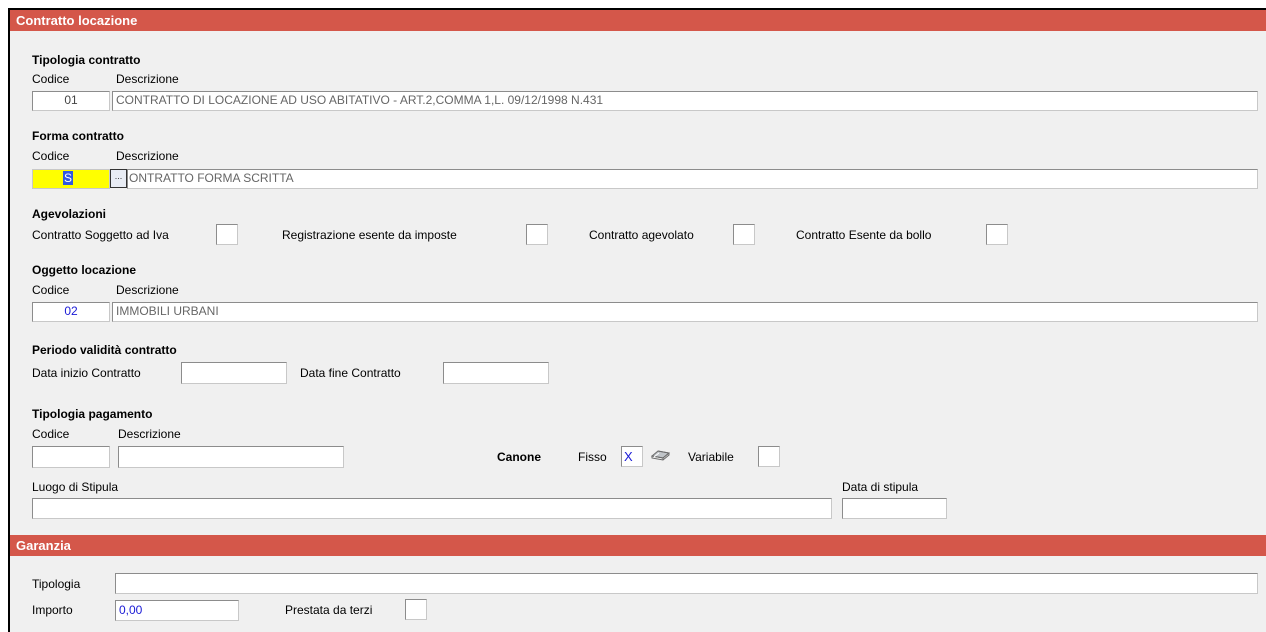 The width and height of the screenshot is (1266, 632). I want to click on forma-codice-label: Codice, so click(51, 156).